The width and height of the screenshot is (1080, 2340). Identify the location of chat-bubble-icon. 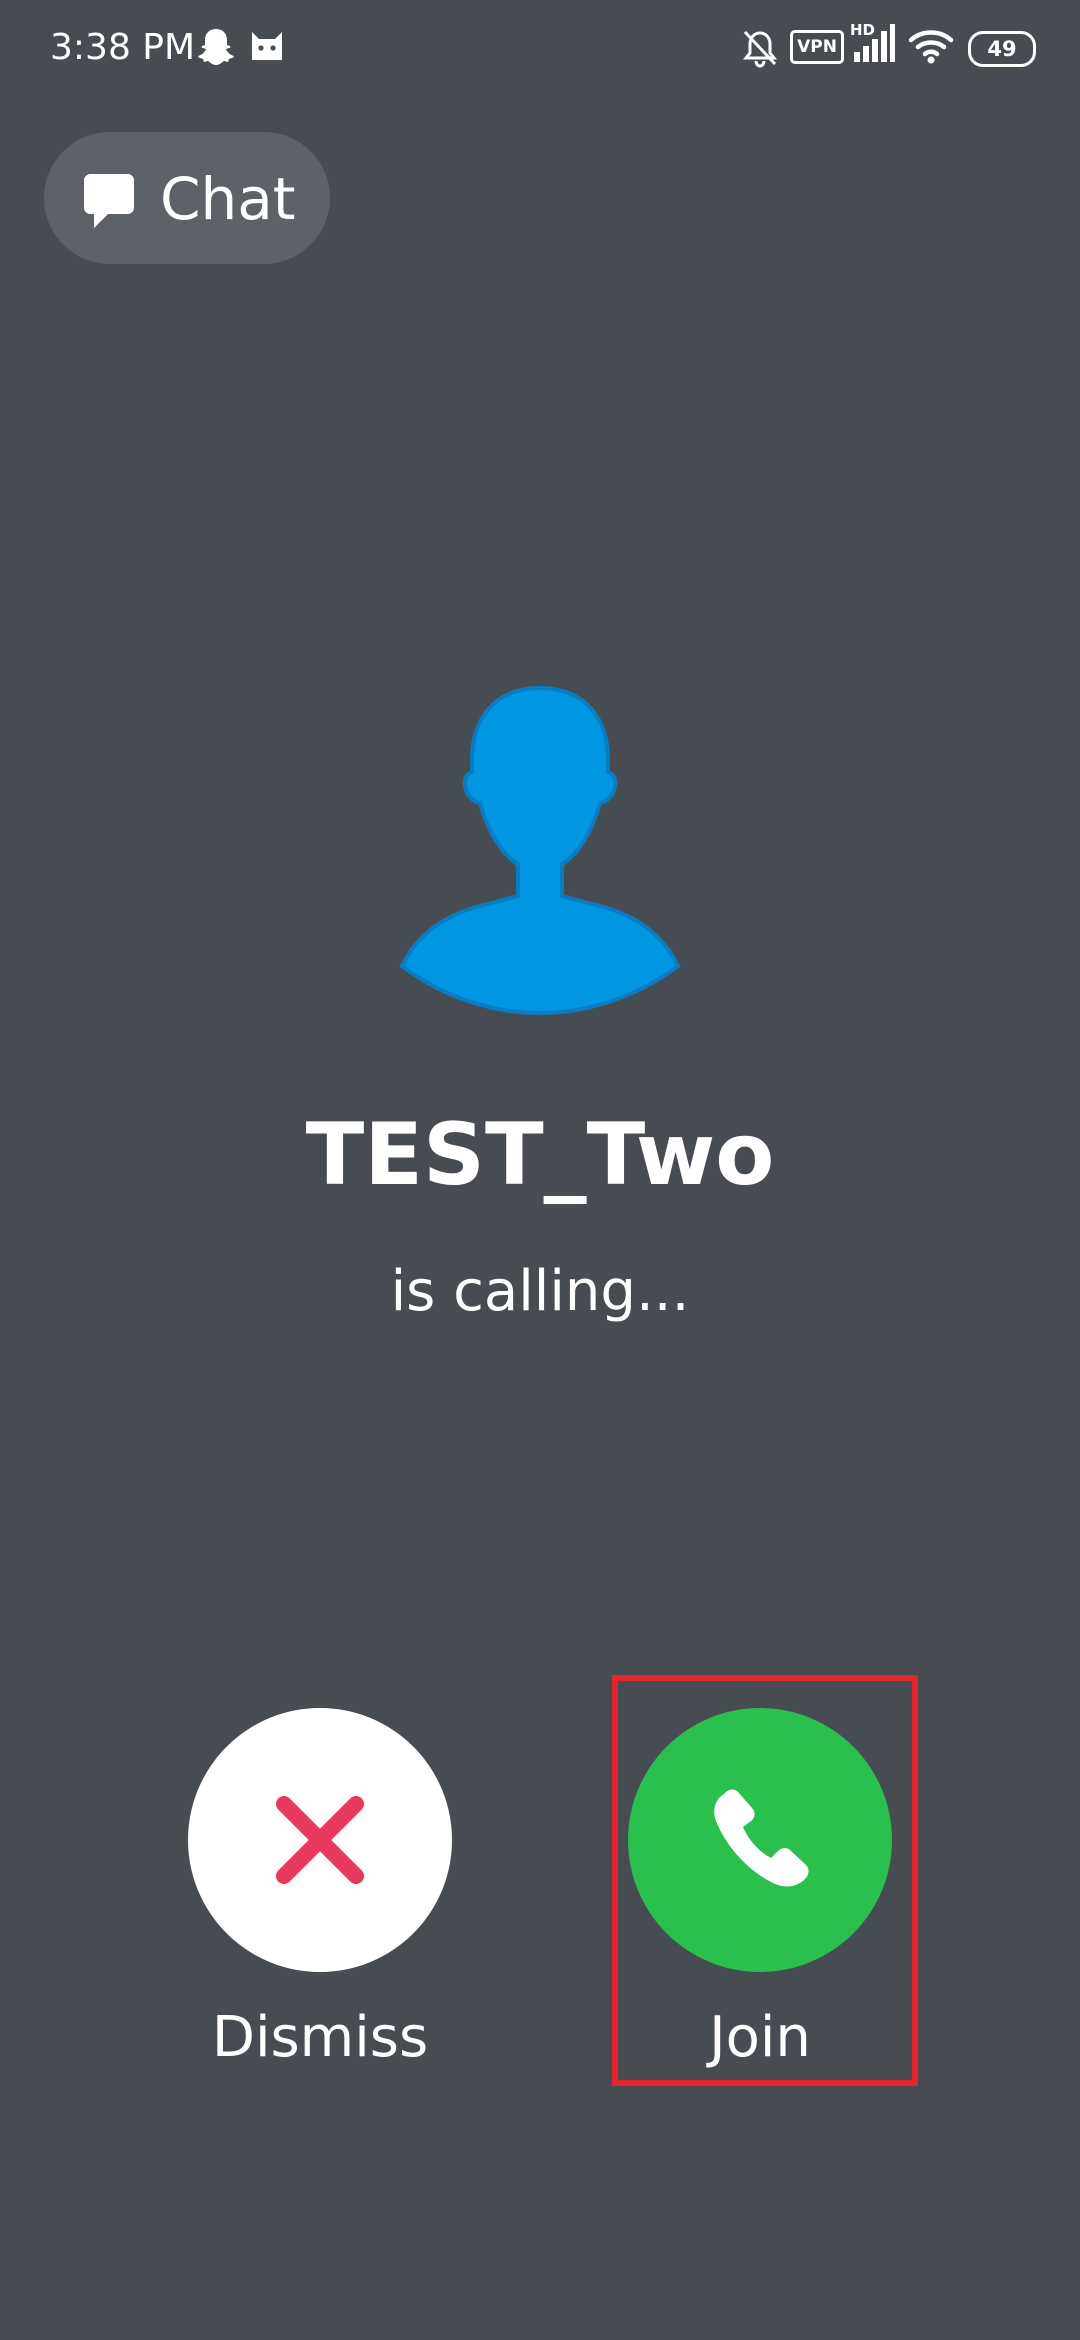
(109, 203).